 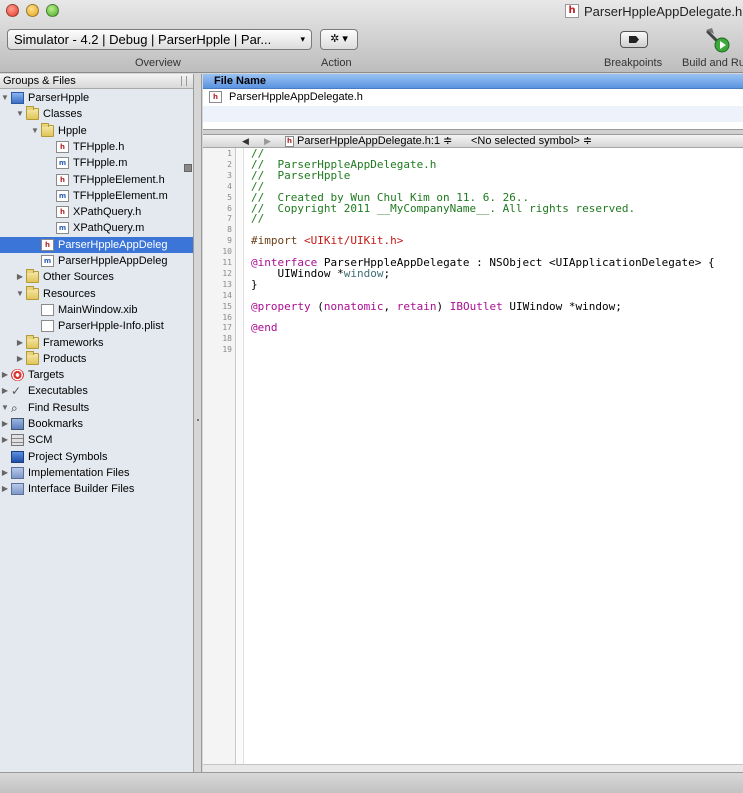 I want to click on sidebar-item: h TFHpple.h, so click(x=96, y=147).